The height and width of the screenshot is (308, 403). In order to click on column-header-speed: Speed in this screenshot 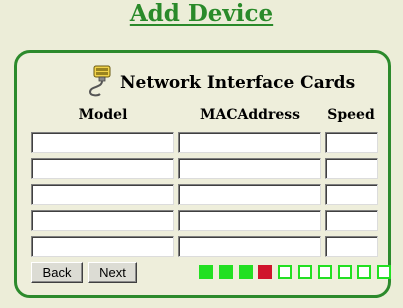, I will do `click(351, 115)`.